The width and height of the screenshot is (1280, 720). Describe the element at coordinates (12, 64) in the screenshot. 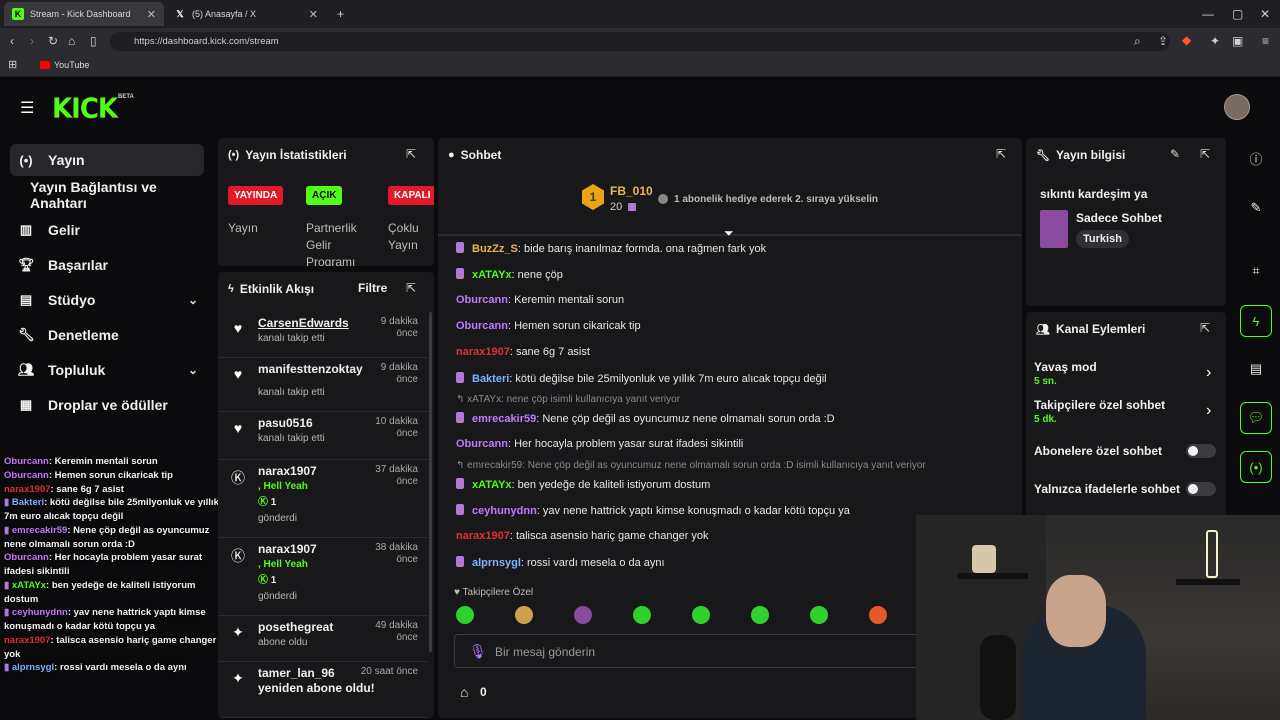

I see `apps-grid-icon: ⊞` at that location.